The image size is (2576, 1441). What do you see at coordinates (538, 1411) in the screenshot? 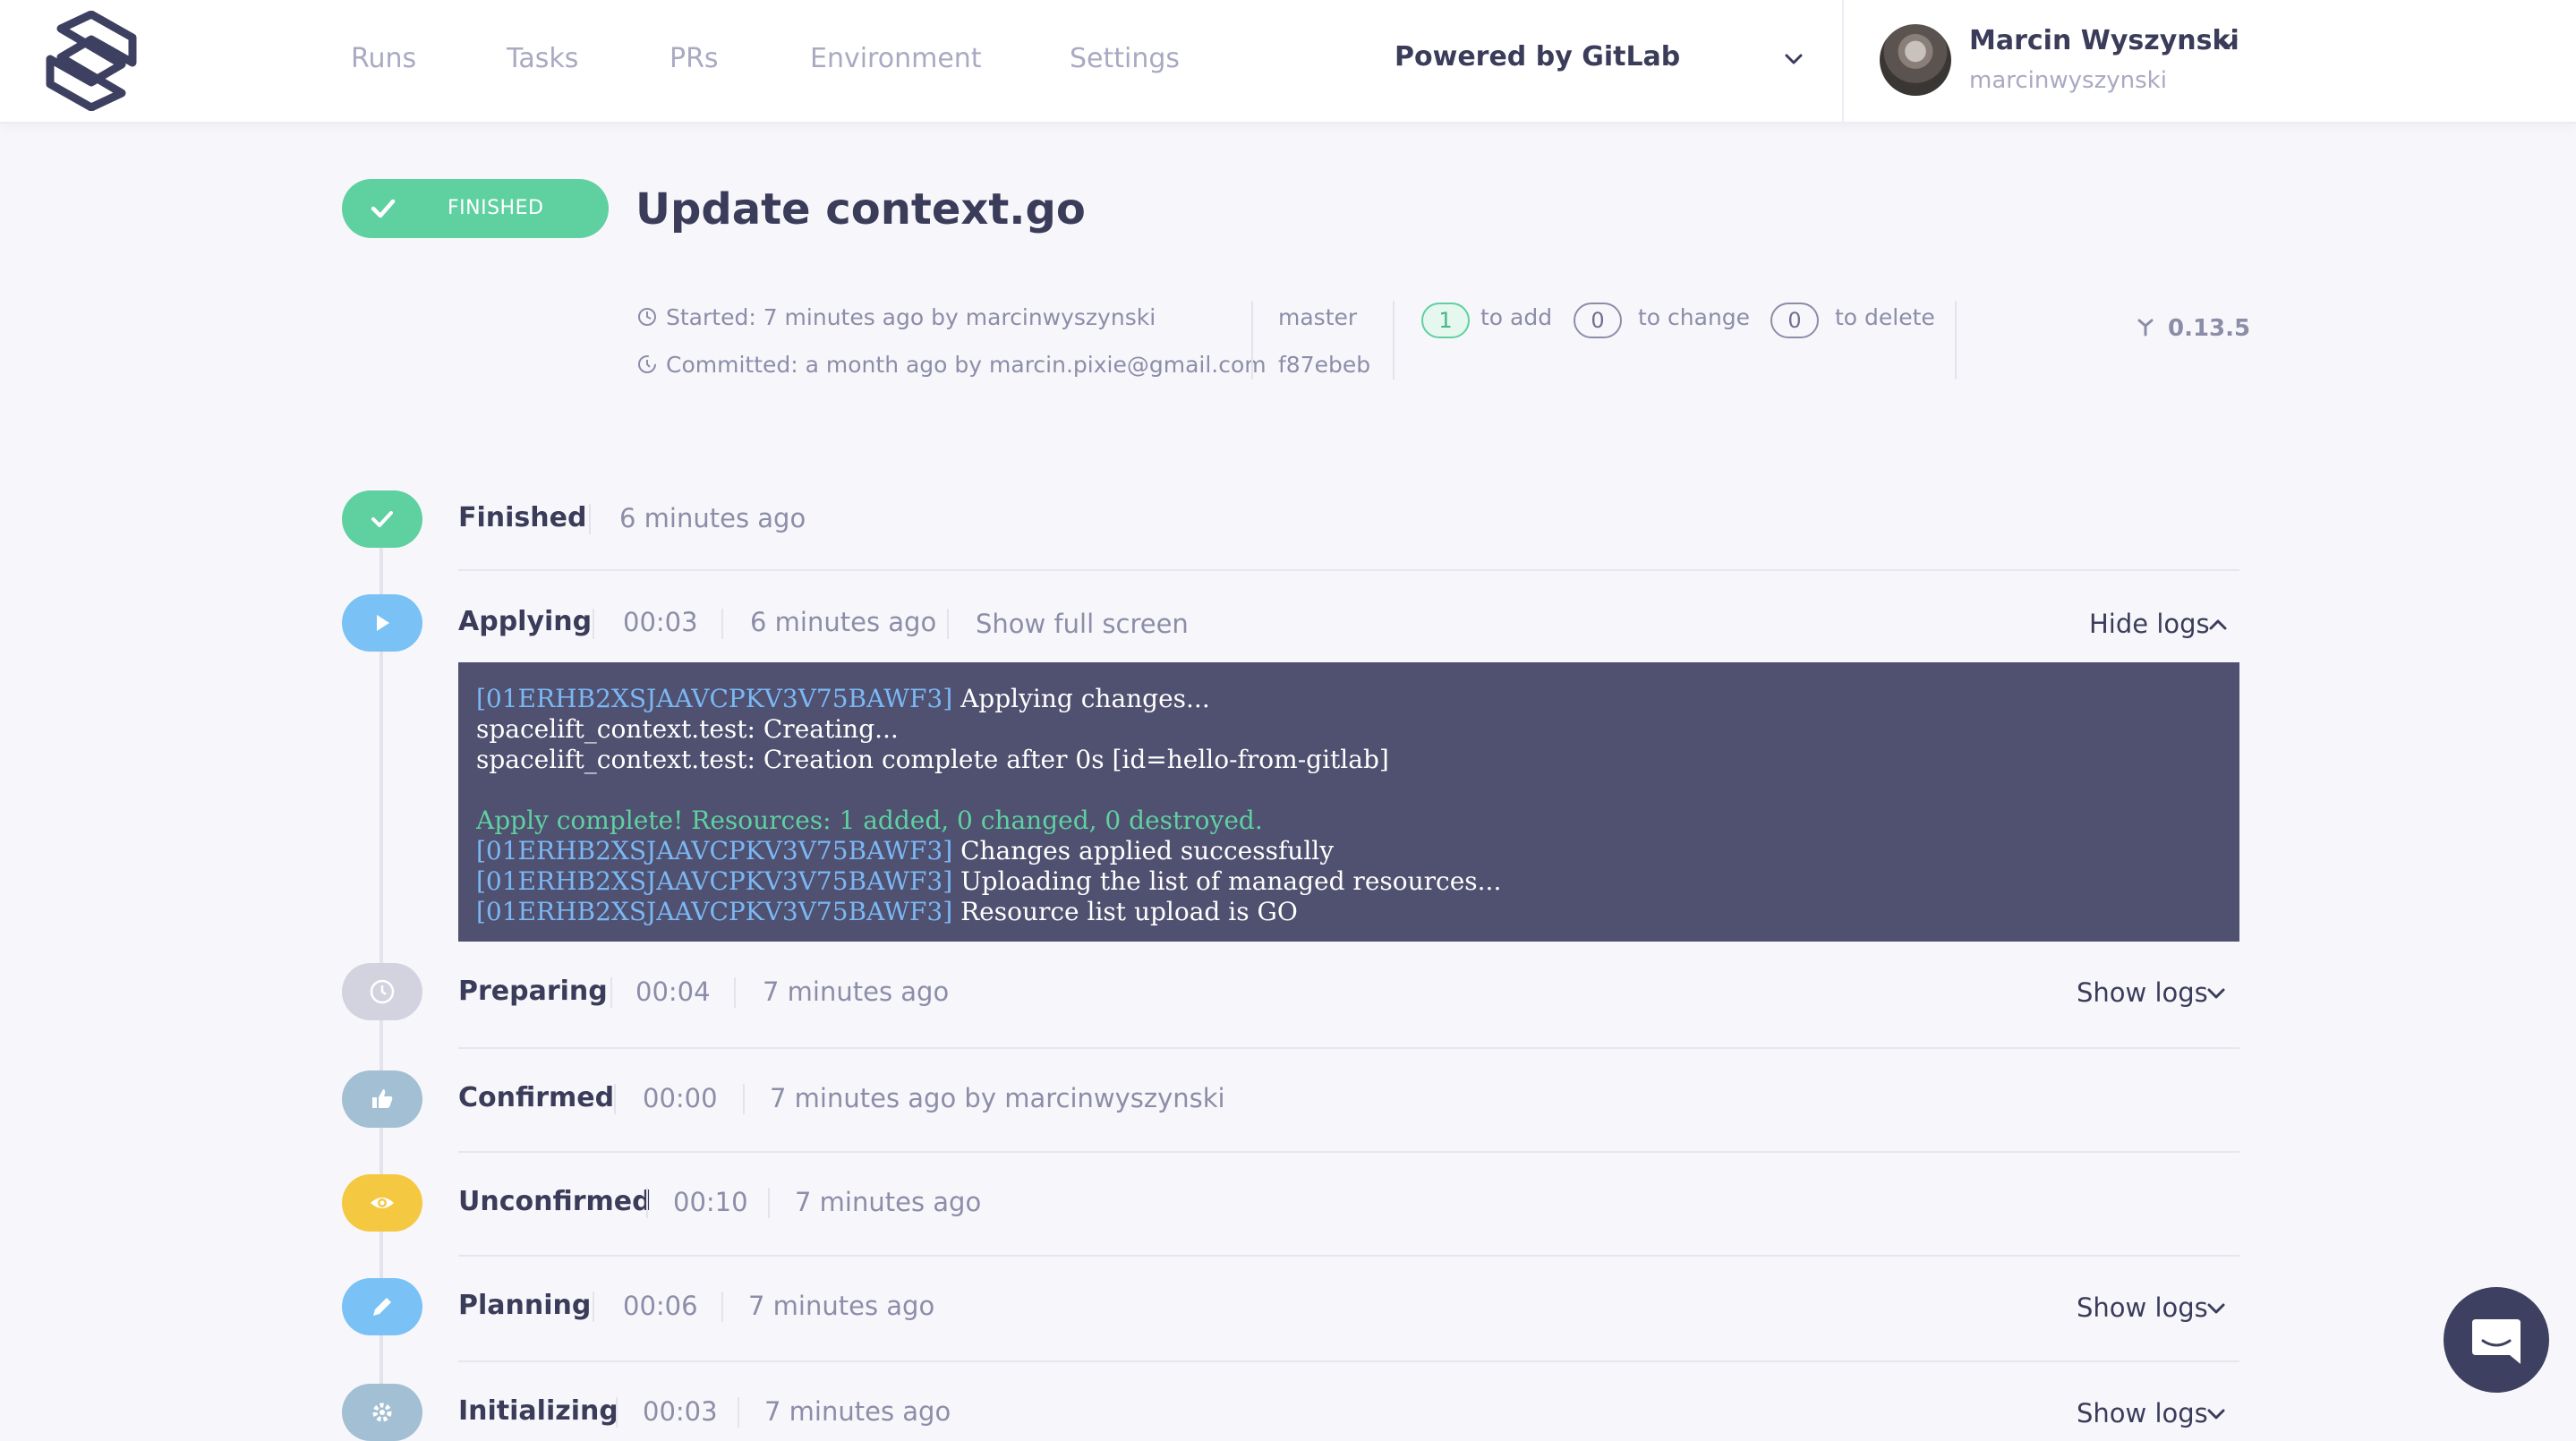
I see `step-name: Initializing` at bounding box center [538, 1411].